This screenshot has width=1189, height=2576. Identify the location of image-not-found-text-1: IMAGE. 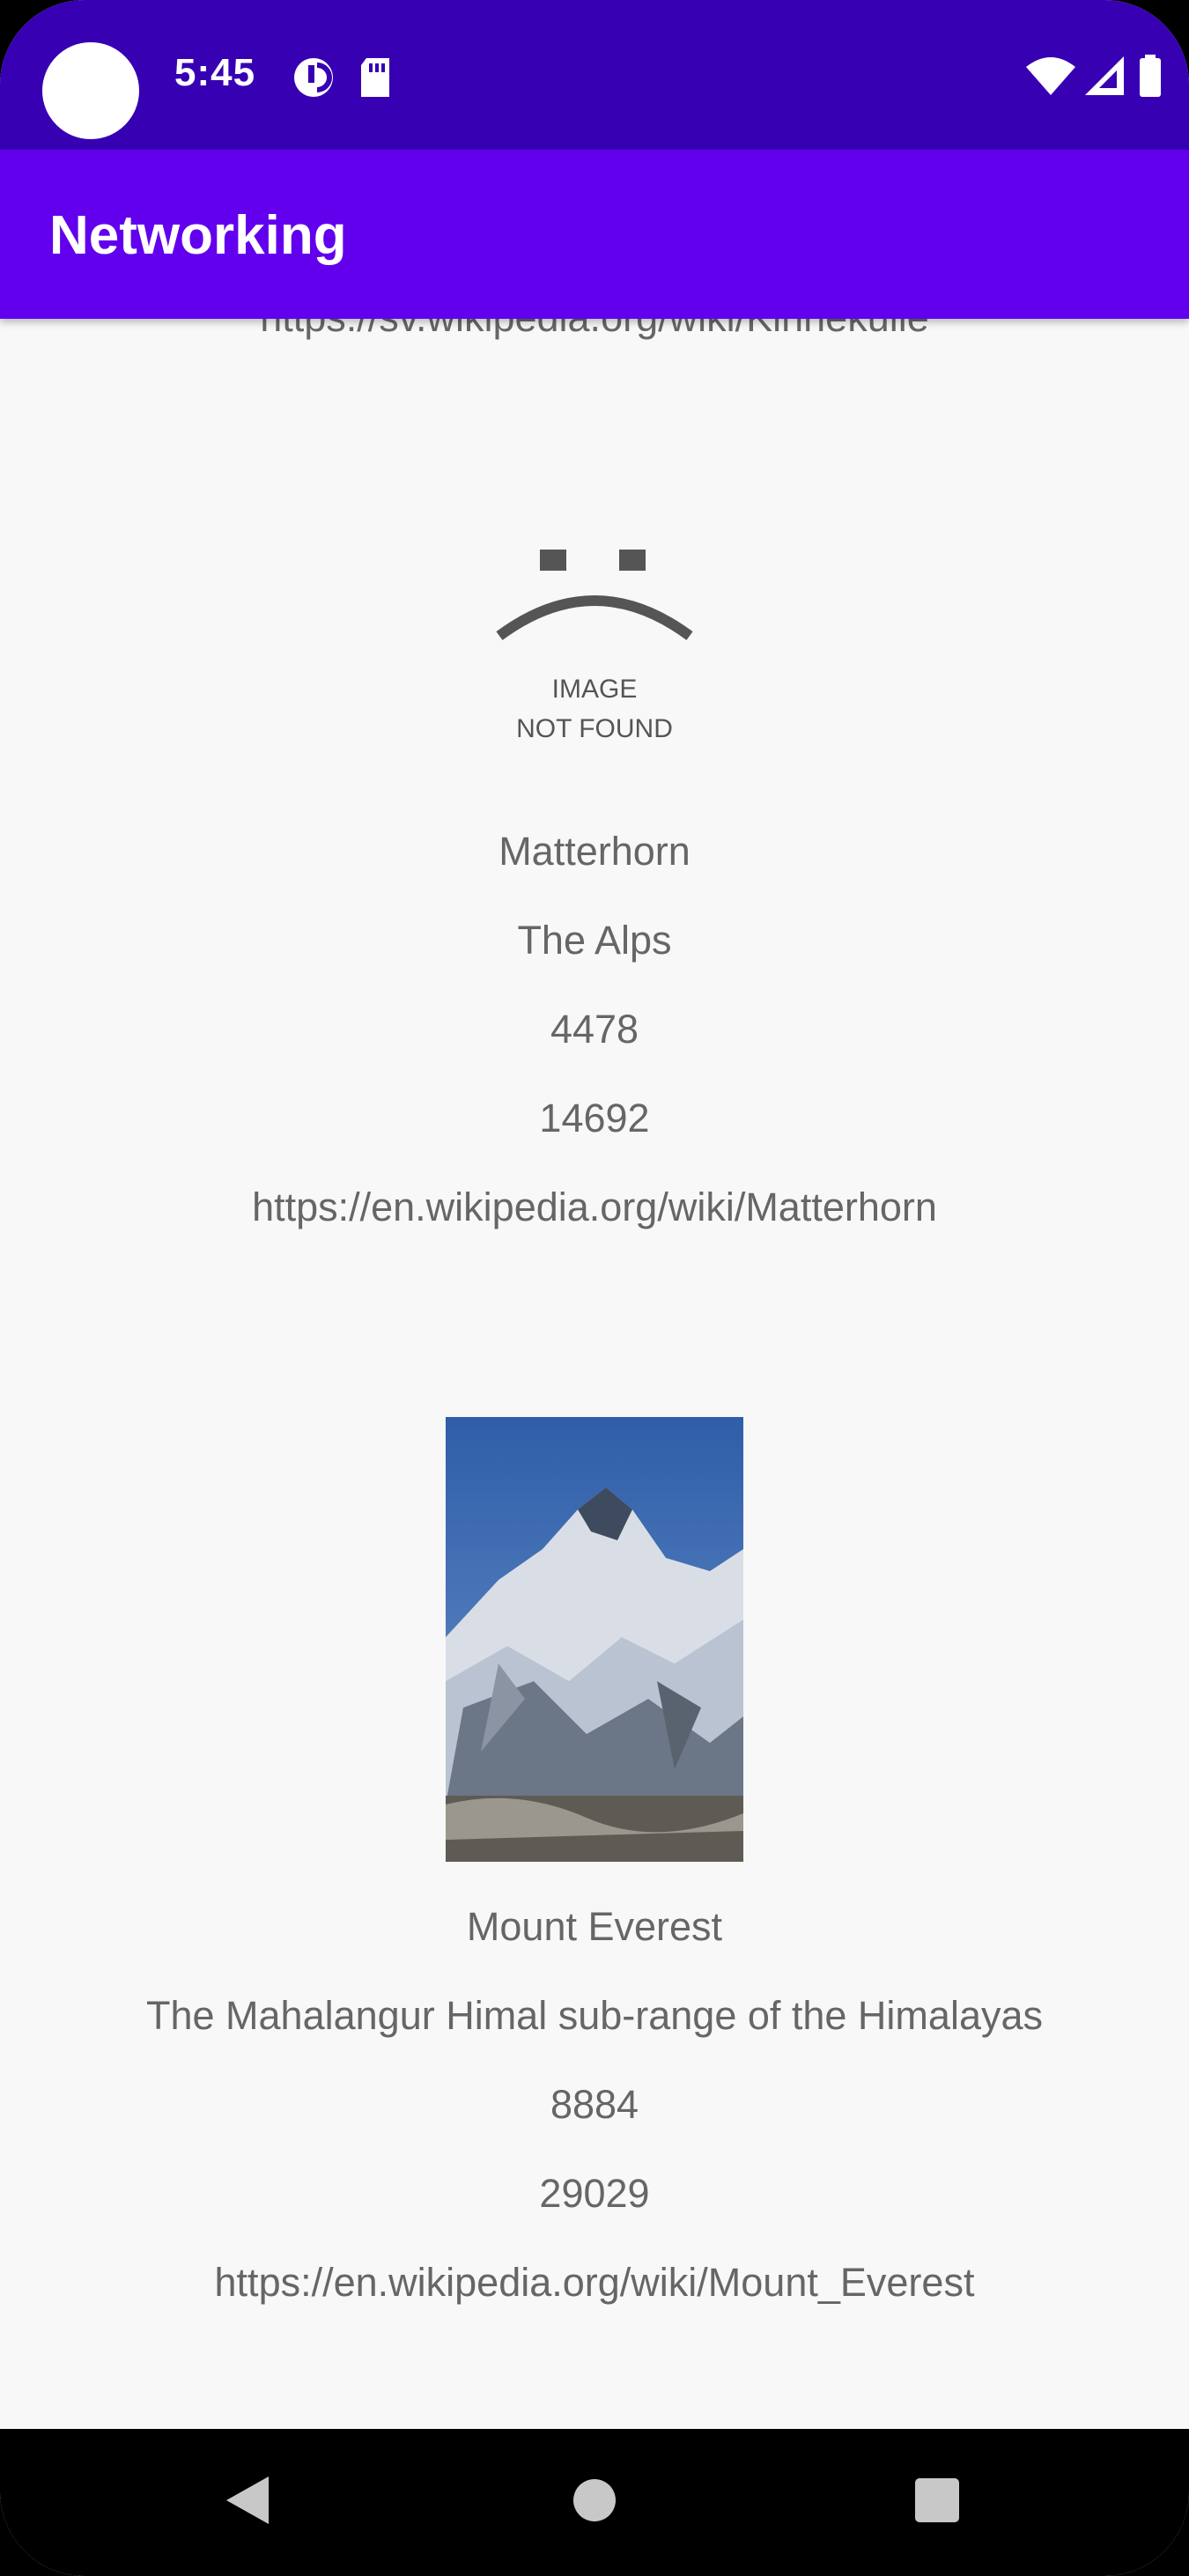
(595, 689).